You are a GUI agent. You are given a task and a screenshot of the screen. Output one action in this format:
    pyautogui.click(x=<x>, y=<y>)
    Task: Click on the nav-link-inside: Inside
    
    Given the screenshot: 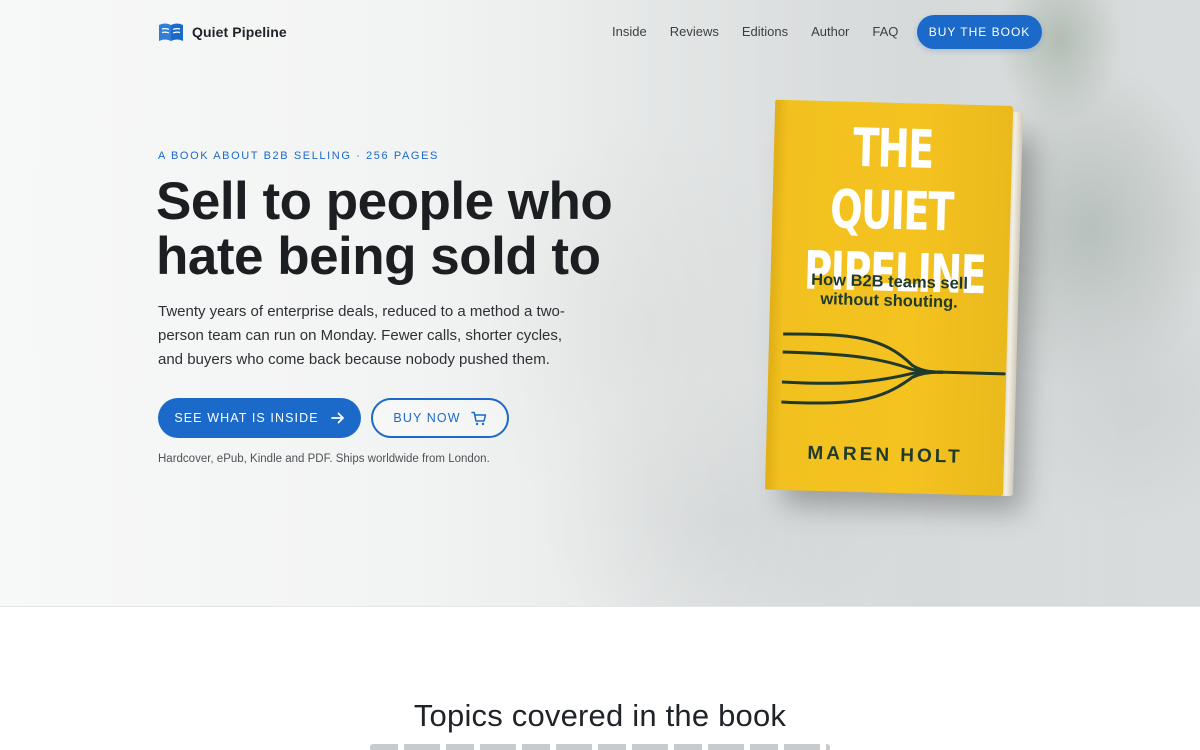 What is the action you would take?
    pyautogui.click(x=629, y=31)
    